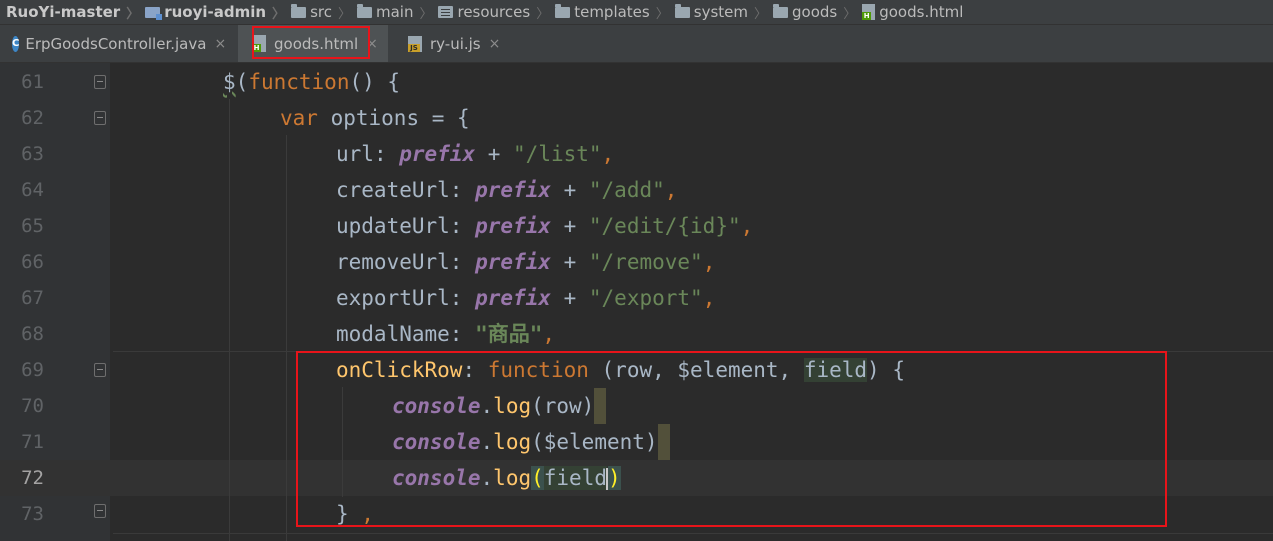  I want to click on code-token: options = {, so click(393, 118).